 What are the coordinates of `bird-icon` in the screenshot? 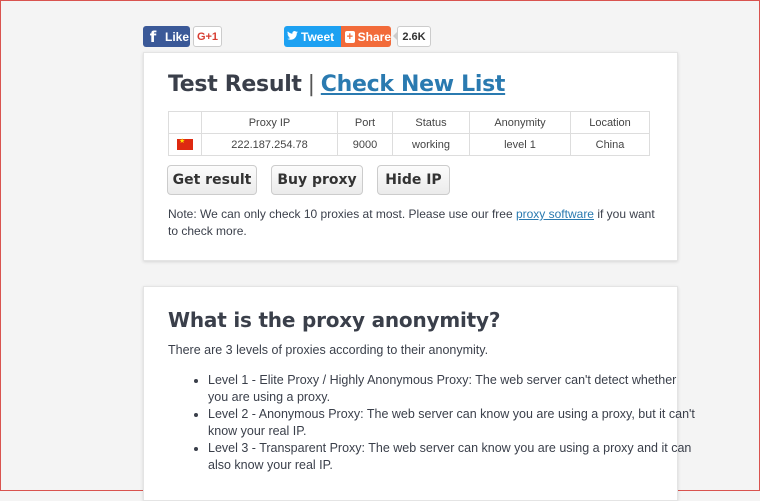 It's located at (292, 36).